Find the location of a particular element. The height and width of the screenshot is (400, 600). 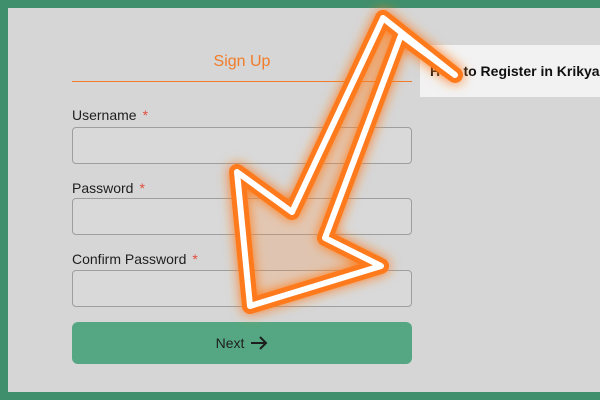

help-card: How to Register in Krikya is located at coordinates (510, 71).